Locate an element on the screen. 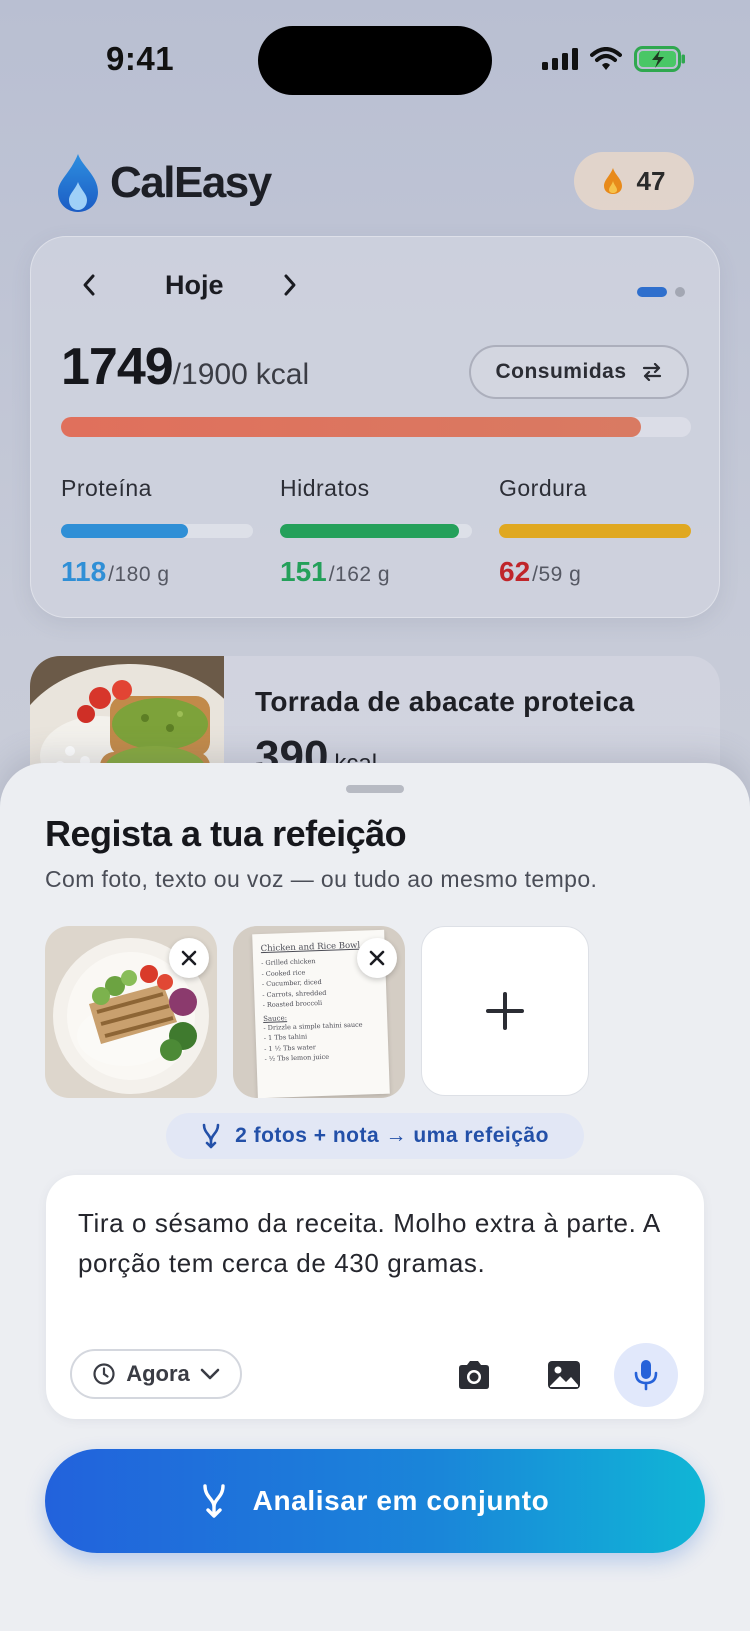  macro-amount: 118 is located at coordinates (84, 571).